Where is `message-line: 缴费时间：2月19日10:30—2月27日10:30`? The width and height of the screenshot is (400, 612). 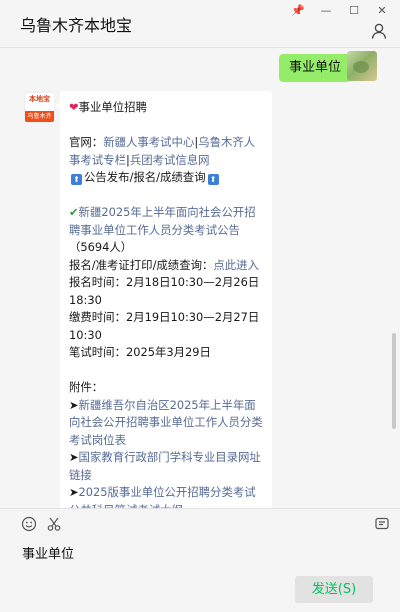 message-line: 缴费时间：2月19日10:30—2月27日10:30 is located at coordinates (166, 326).